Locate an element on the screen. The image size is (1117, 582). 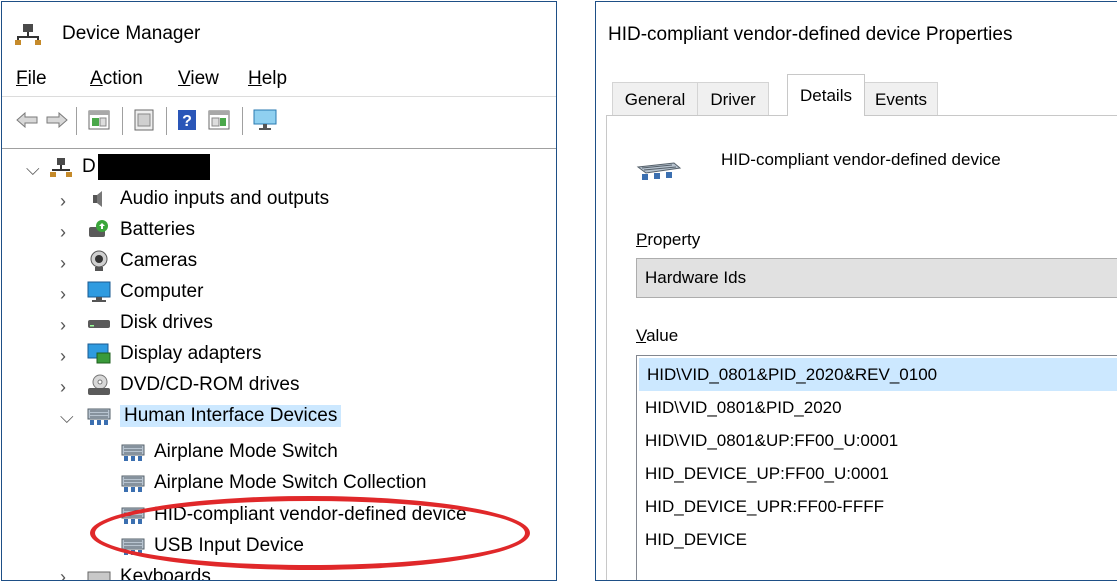
value-label-rest: alue is located at coordinates (662, 335).